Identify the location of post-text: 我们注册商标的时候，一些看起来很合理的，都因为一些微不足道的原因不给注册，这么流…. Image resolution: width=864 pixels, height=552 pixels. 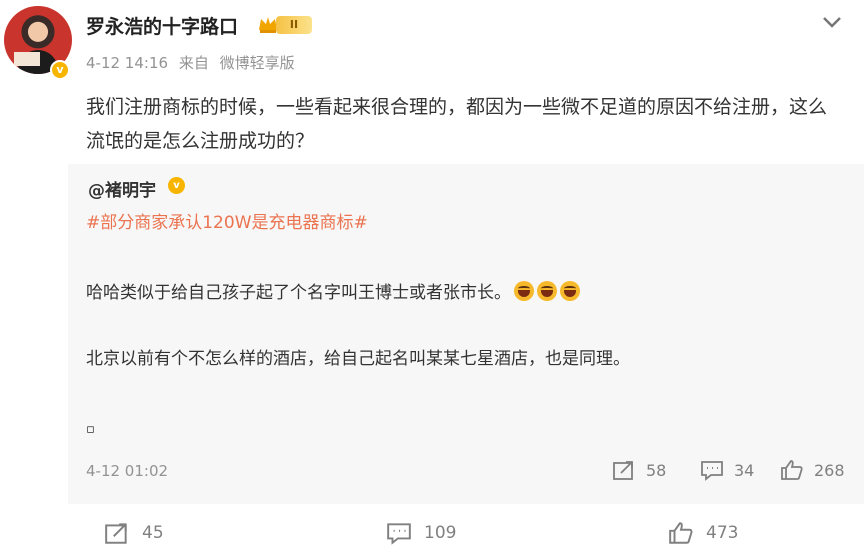
(457, 124).